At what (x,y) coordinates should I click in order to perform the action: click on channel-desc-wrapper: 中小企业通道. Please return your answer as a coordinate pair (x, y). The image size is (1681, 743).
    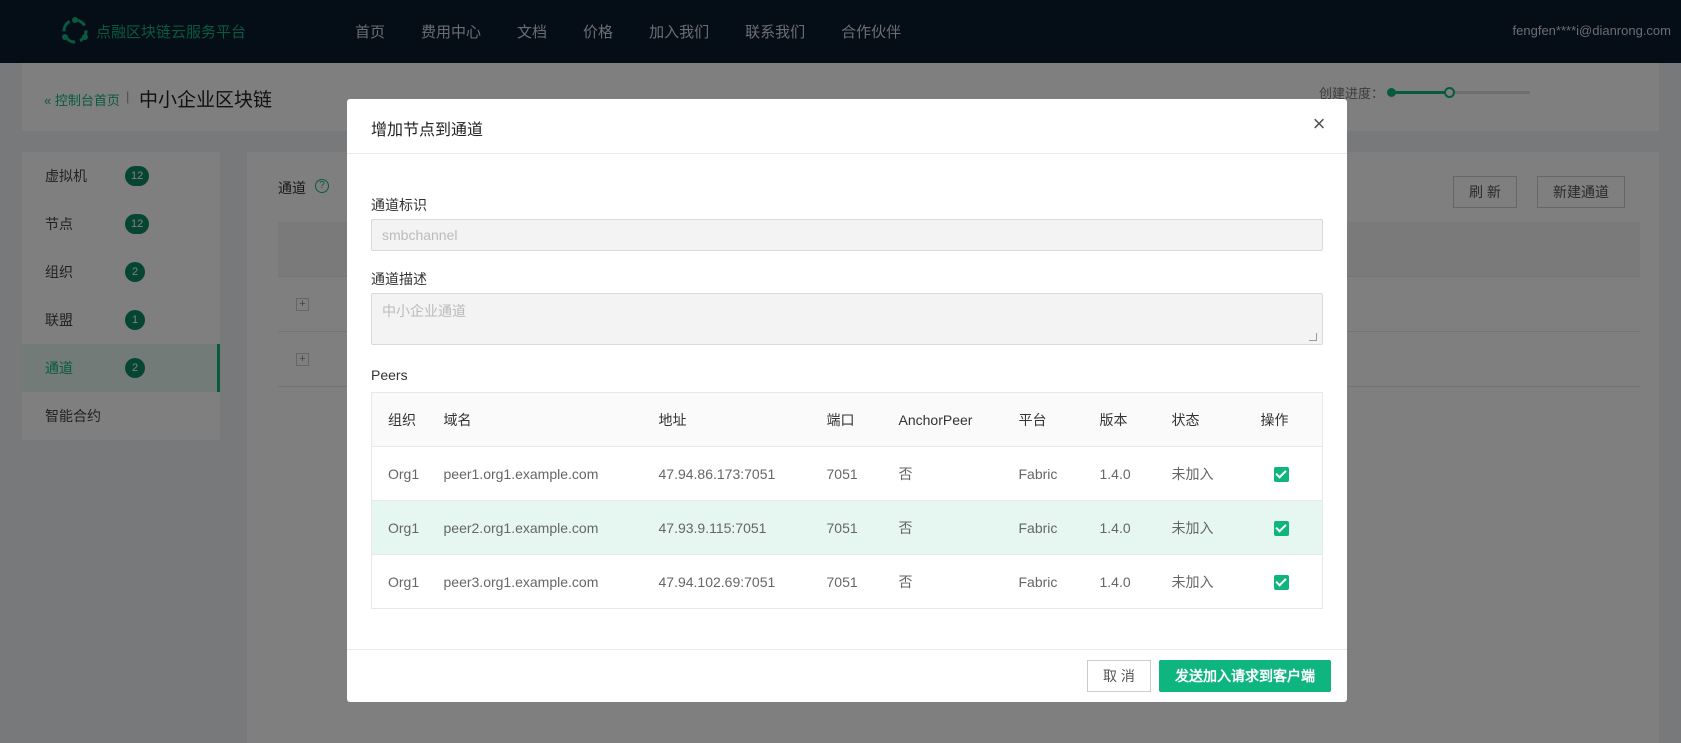
    Looking at the image, I should click on (847, 319).